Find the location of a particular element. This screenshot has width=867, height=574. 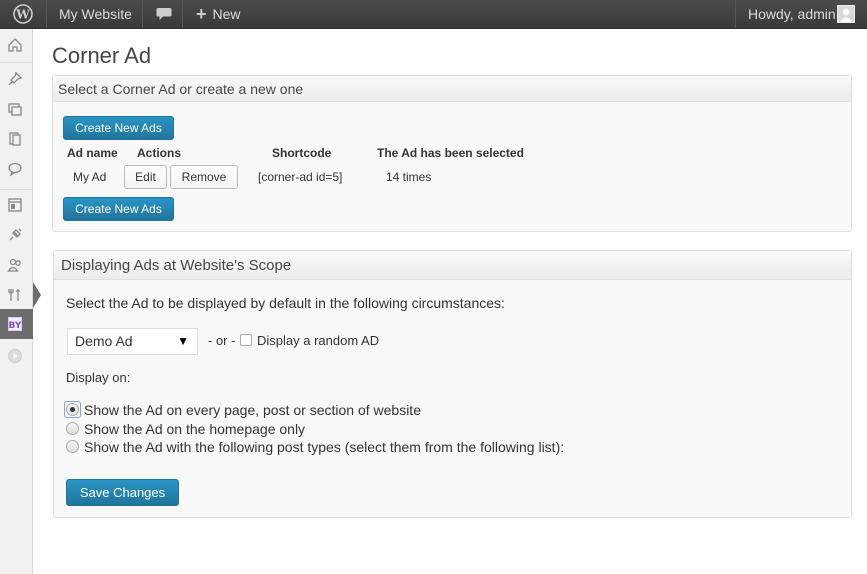

radio-post-types is located at coordinates (72, 446).